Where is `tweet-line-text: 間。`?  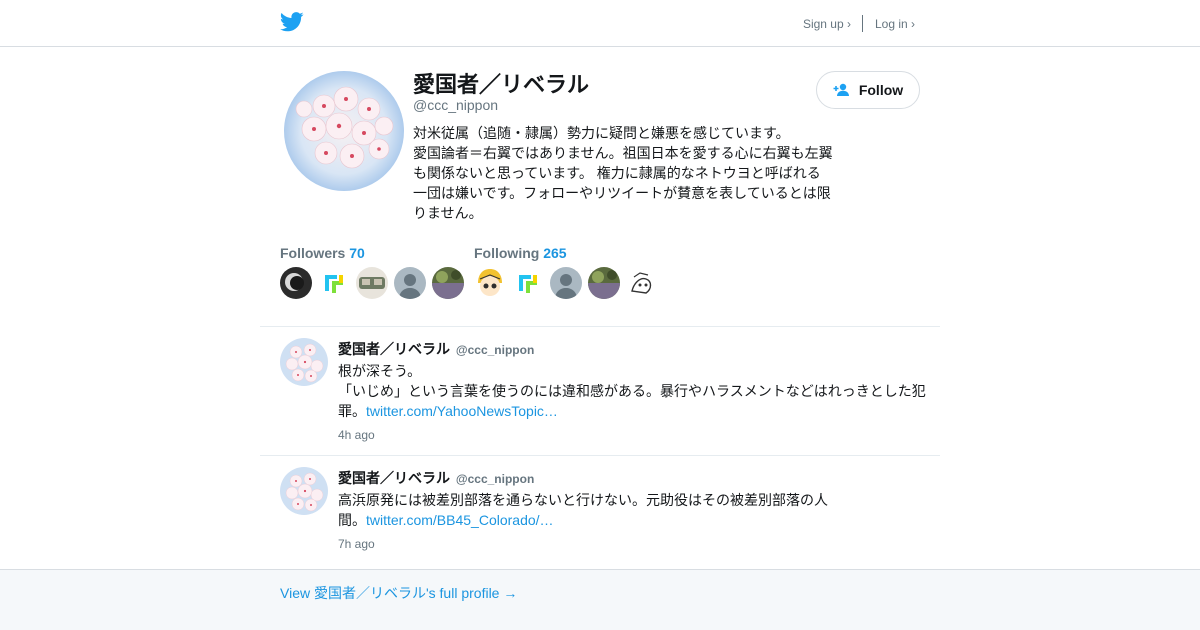 tweet-line-text: 間。 is located at coordinates (352, 520).